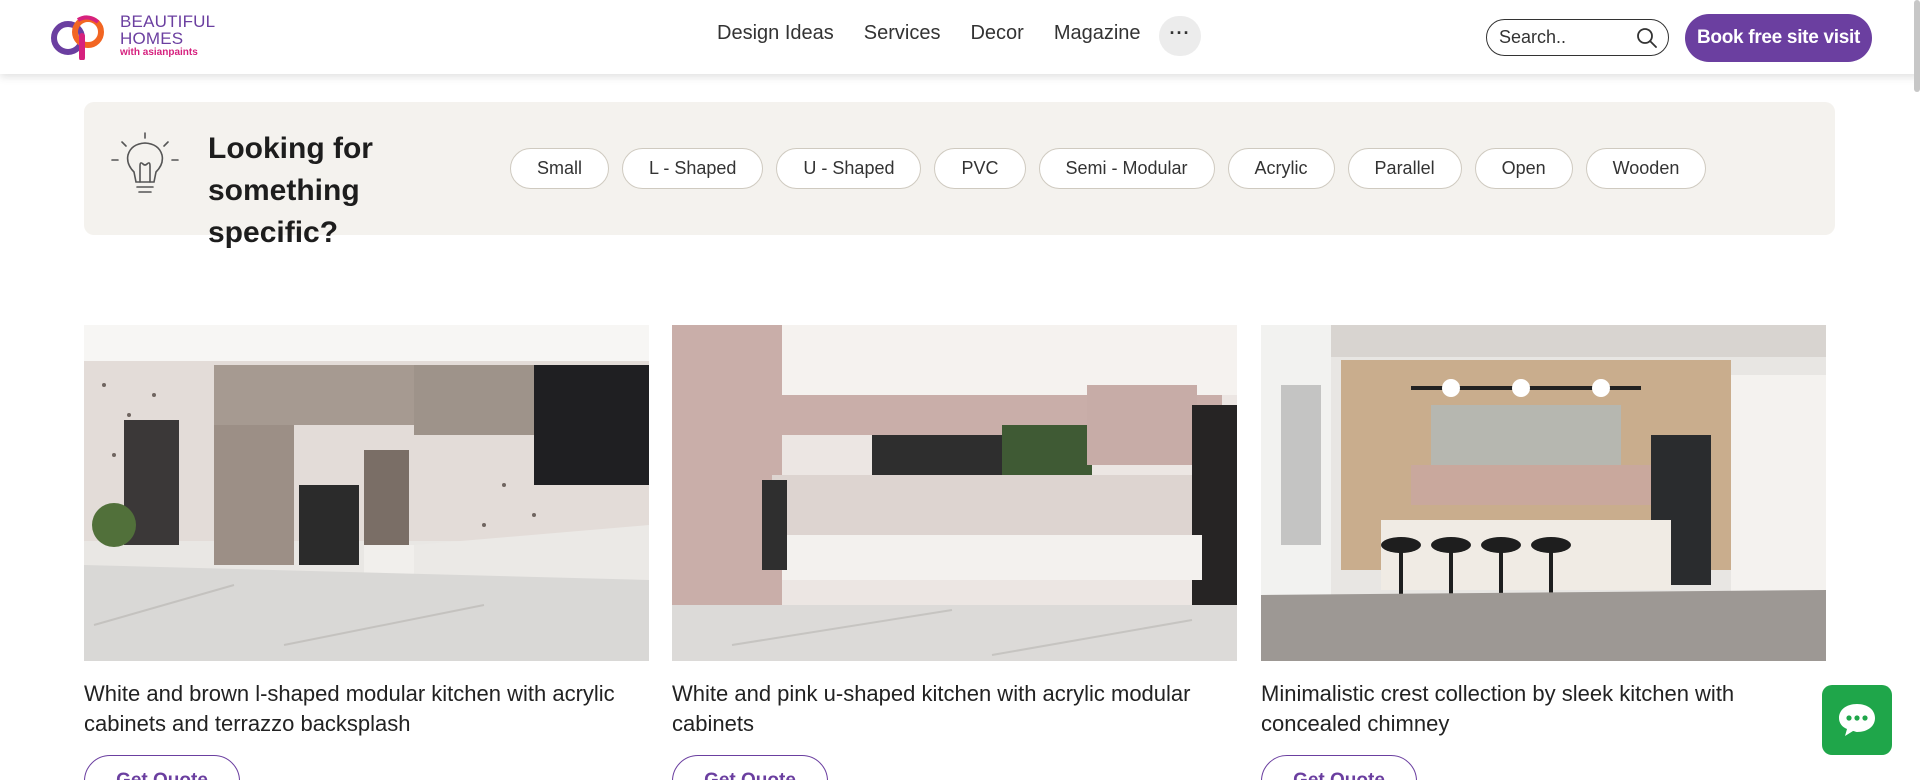 The image size is (1920, 780). Describe the element at coordinates (1523, 168) in the screenshot. I see `chip-open: Open` at that location.